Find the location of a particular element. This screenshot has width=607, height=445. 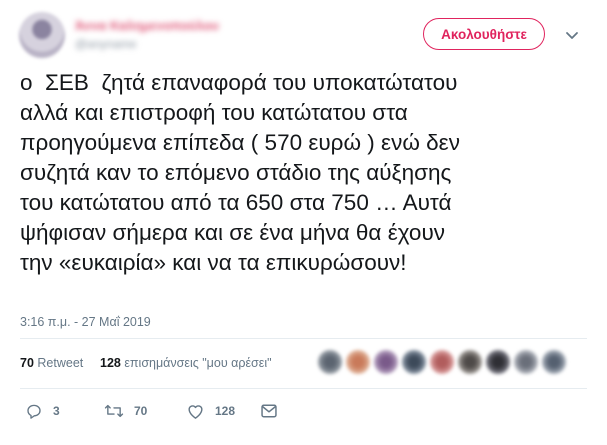

retweet-icon is located at coordinates (114, 411).